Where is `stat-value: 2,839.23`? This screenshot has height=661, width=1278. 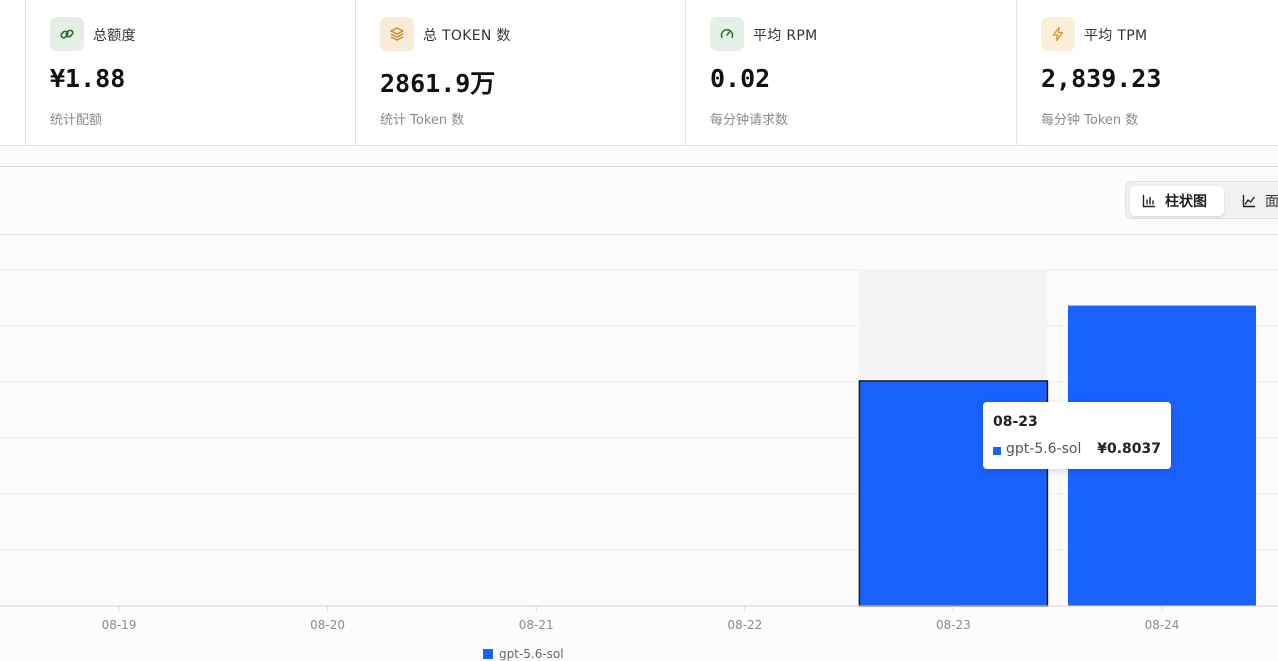 stat-value: 2,839.23 is located at coordinates (1101, 78).